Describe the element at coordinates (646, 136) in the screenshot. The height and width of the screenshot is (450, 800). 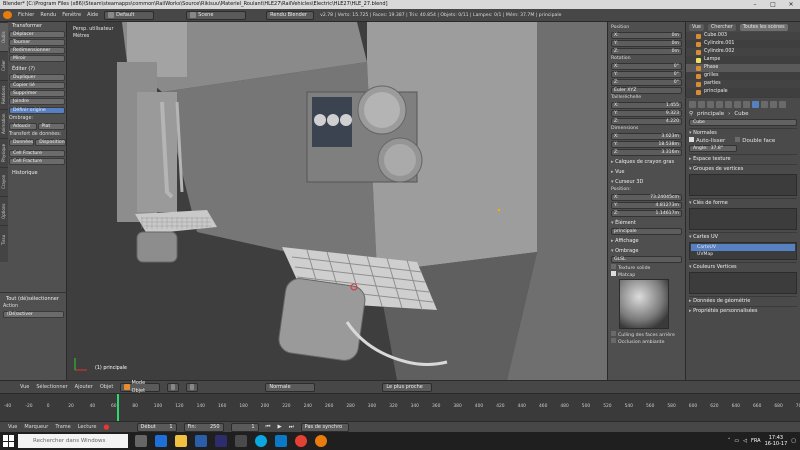
I see `dimension-x-field: X: 3.023m` at that location.